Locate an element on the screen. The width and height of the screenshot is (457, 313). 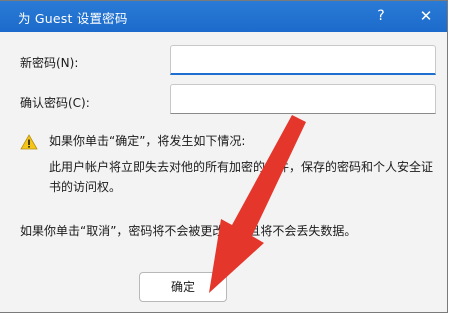
dialog-titlebar: 为 Guest 设置密码 ? ✕ is located at coordinates (223, 16).